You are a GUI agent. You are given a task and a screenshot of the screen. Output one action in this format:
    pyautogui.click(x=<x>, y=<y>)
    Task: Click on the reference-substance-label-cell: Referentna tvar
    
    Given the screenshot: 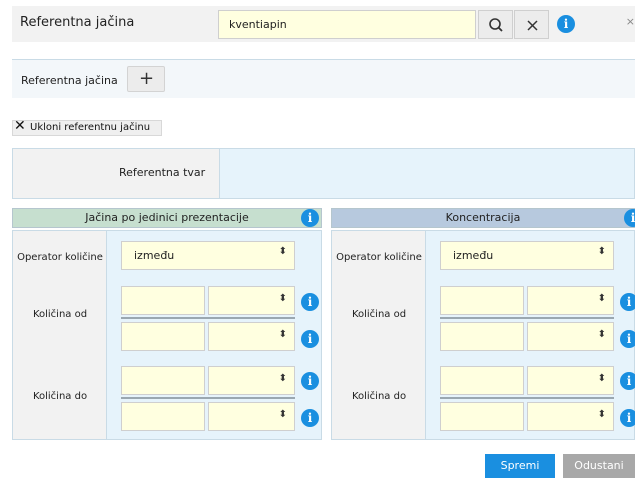 What is the action you would take?
    pyautogui.click(x=116, y=173)
    